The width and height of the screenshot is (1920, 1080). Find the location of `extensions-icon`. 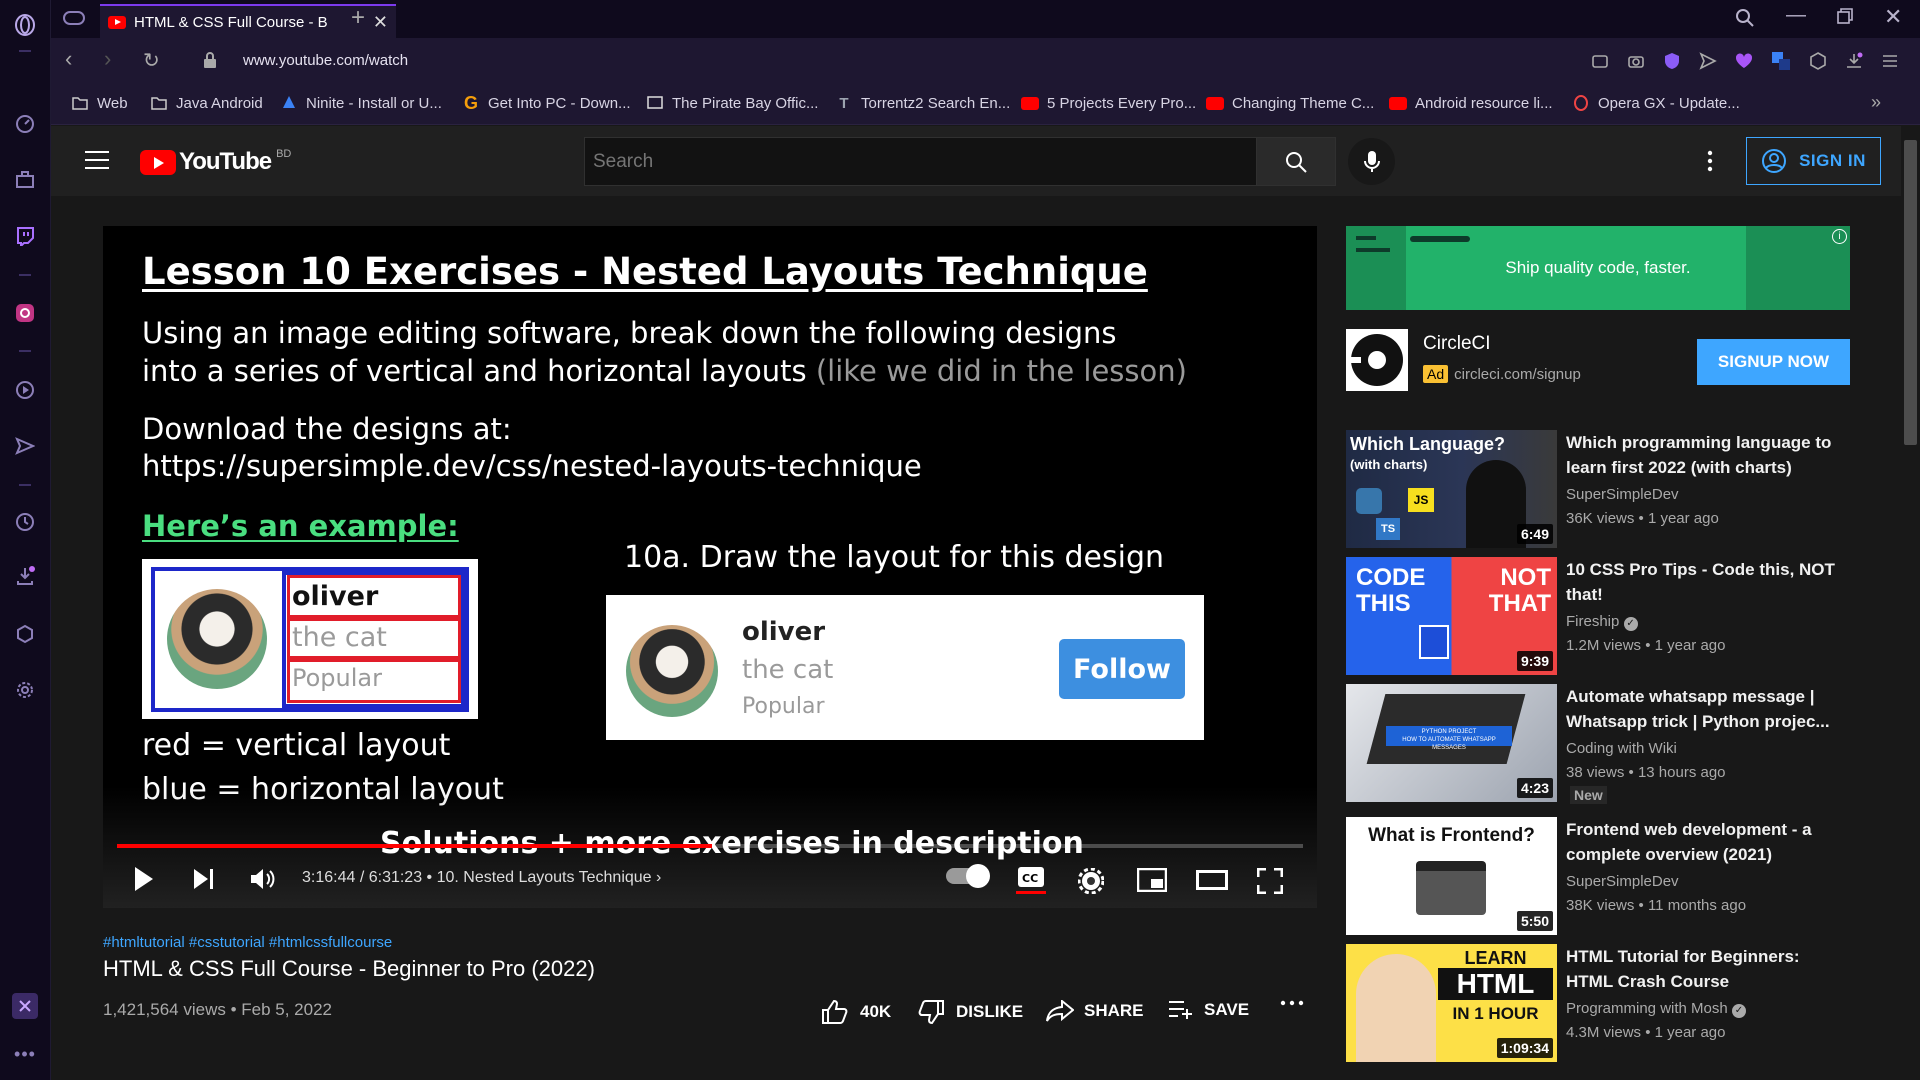

extensions-icon is located at coordinates (25, 634).